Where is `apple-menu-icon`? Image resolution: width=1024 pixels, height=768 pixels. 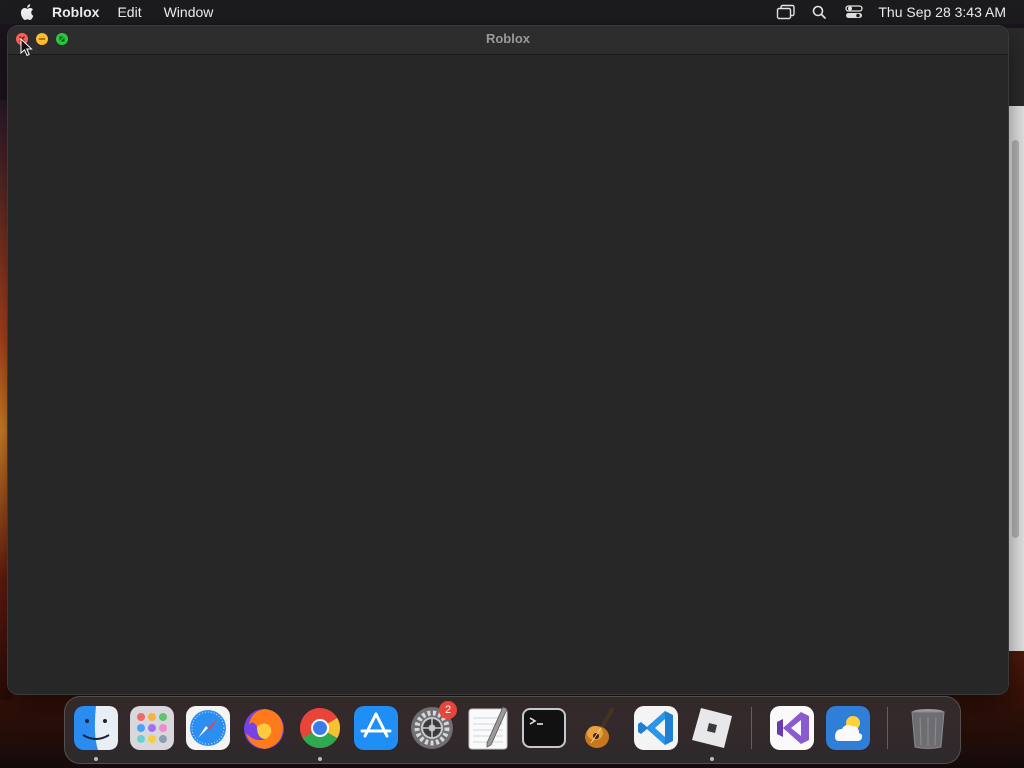 apple-menu-icon is located at coordinates (27, 12).